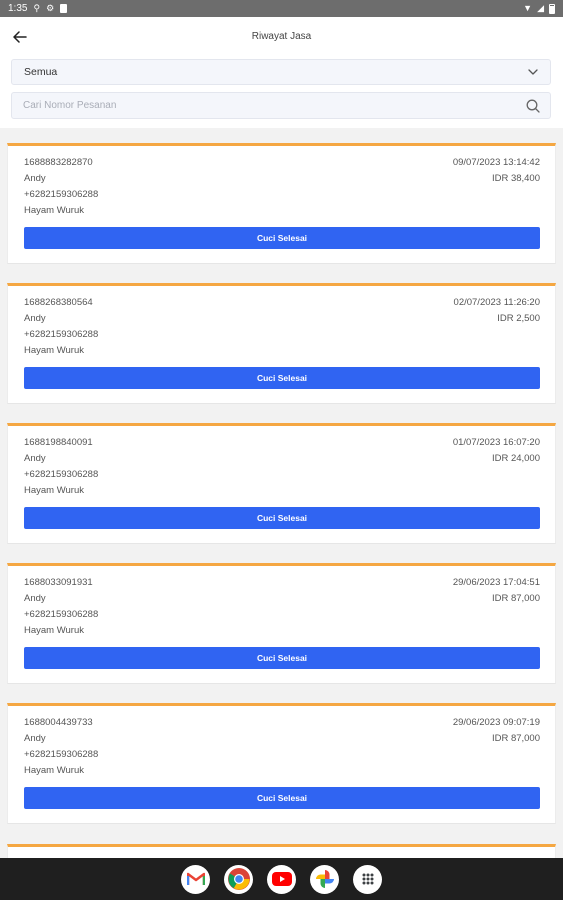 This screenshot has height=900, width=563. I want to click on status-bar: 1:35 ⚲ ⚙ ▼ ◢, so click(281, 8).